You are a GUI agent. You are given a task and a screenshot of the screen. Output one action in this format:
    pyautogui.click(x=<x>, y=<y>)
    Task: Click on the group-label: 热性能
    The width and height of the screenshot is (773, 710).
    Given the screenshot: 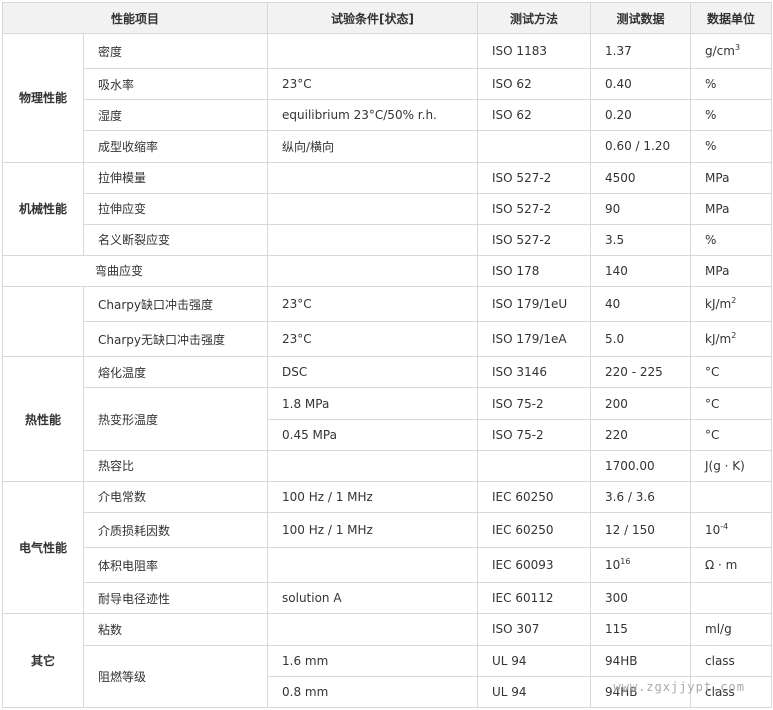 What is the action you would take?
    pyautogui.click(x=43, y=419)
    